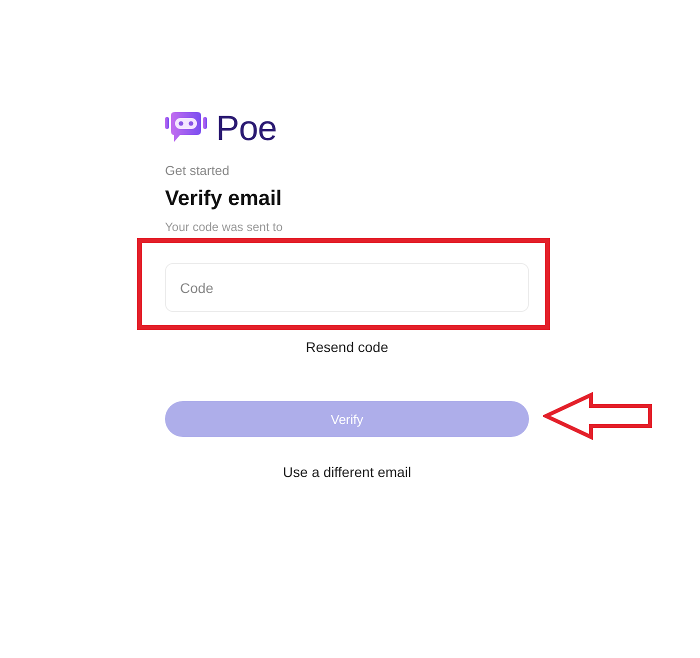  What do you see at coordinates (197, 171) in the screenshot?
I see `eyebrow-text: Get started` at bounding box center [197, 171].